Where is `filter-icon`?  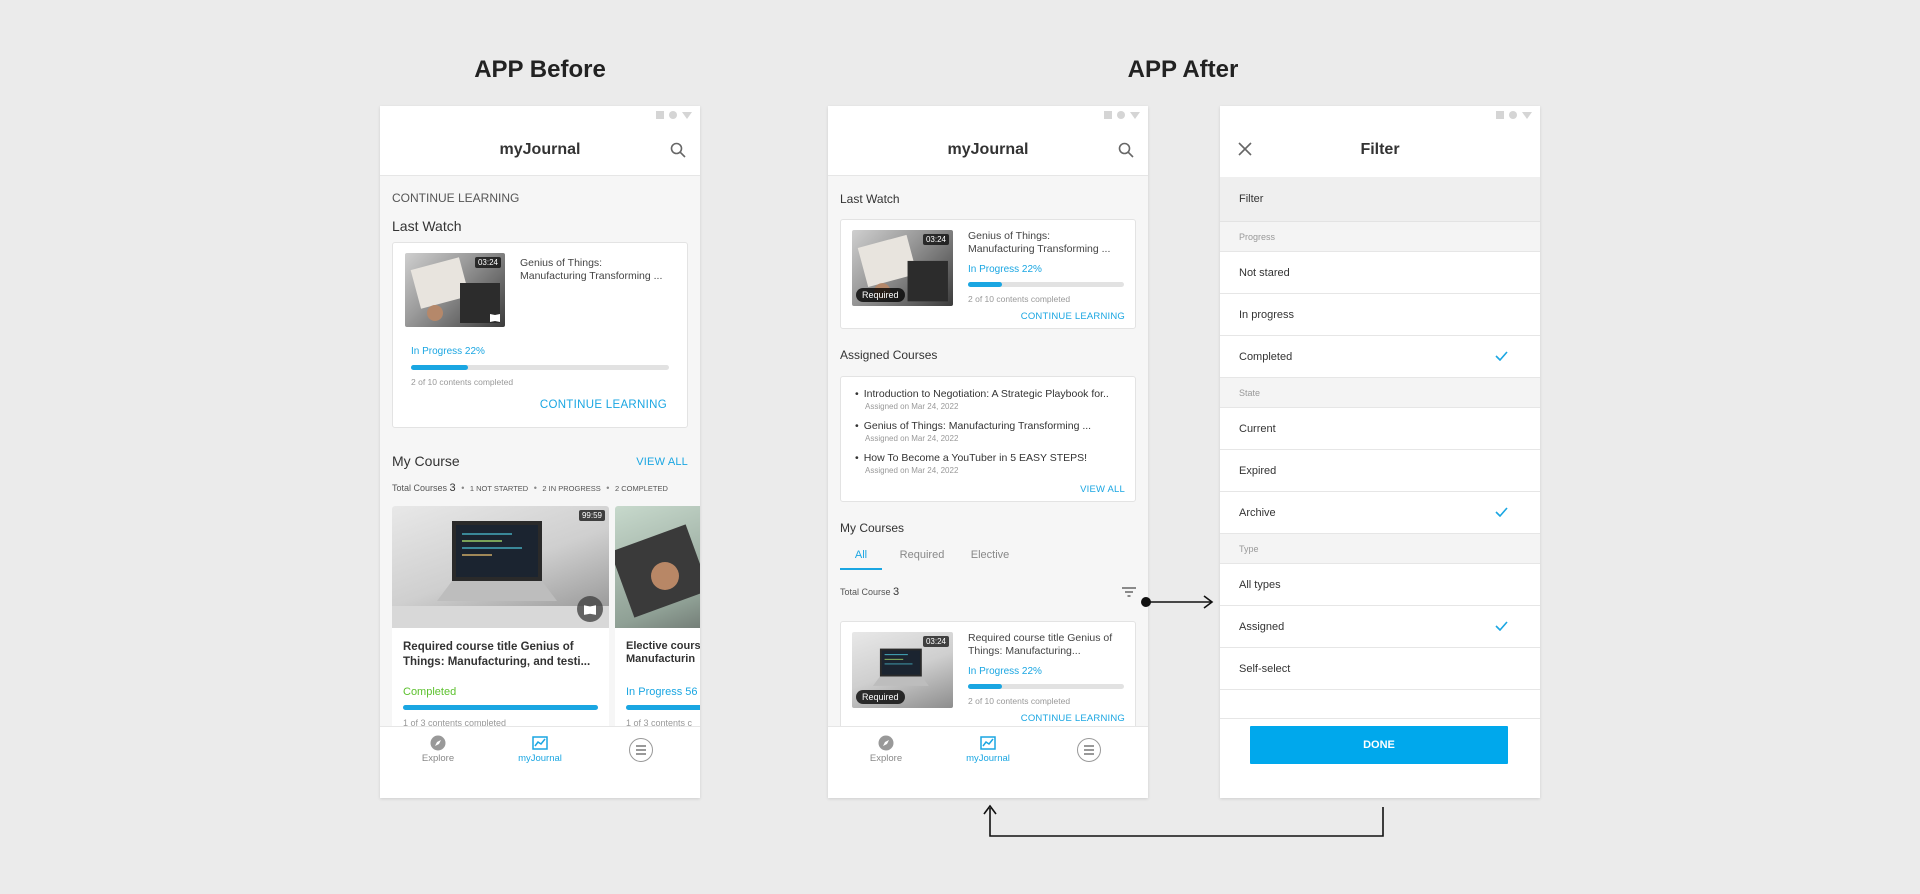 filter-icon is located at coordinates (1129, 592).